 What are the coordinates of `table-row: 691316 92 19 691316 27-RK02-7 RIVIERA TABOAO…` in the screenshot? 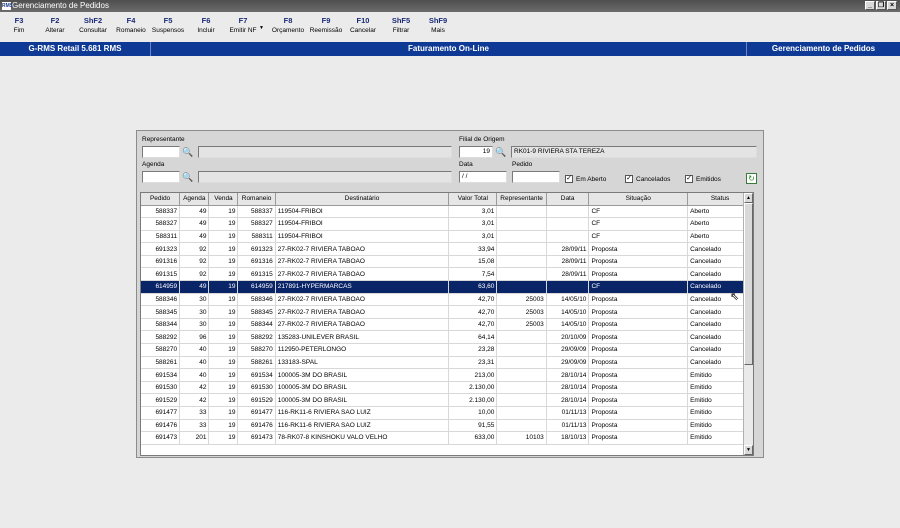 It's located at (447, 262).